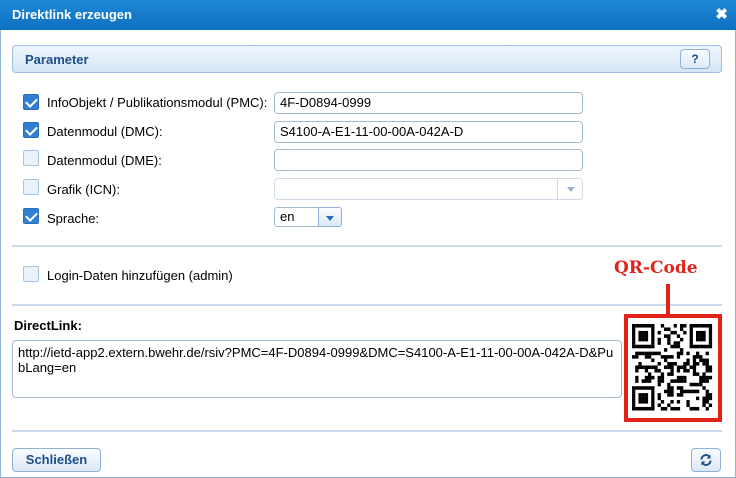 The image size is (736, 478). I want to click on close-button: Schließen, so click(56, 460).